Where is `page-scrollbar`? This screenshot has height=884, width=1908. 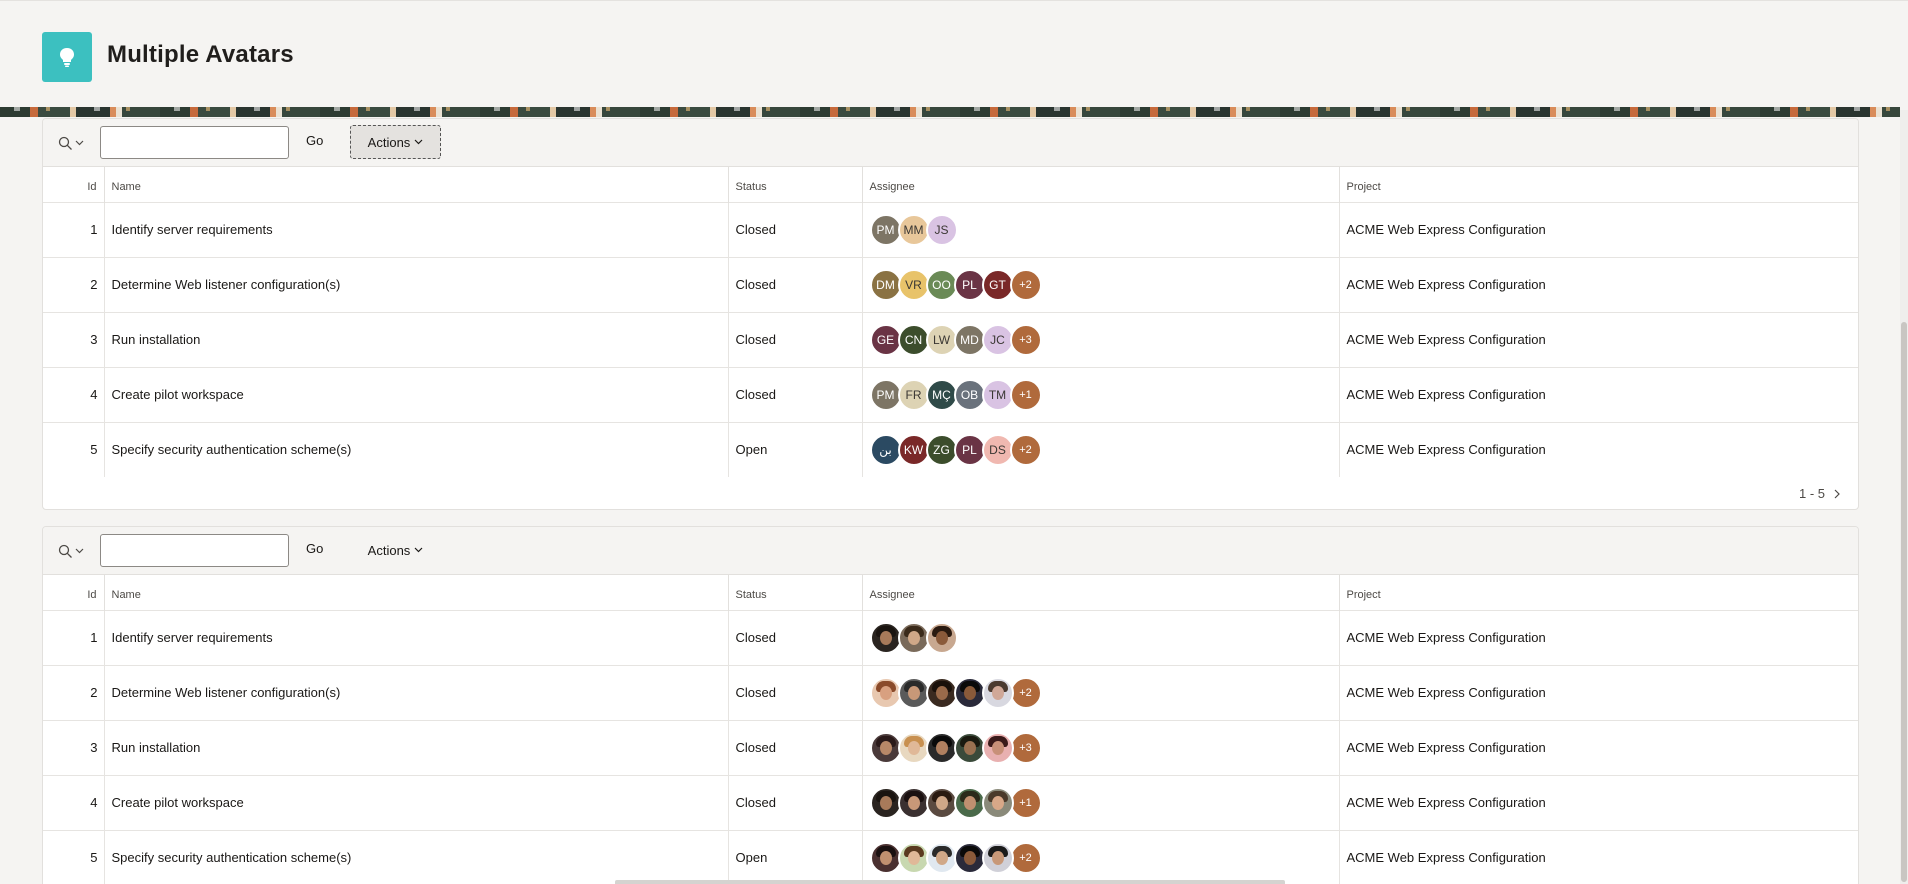
page-scrollbar is located at coordinates (1904, 497).